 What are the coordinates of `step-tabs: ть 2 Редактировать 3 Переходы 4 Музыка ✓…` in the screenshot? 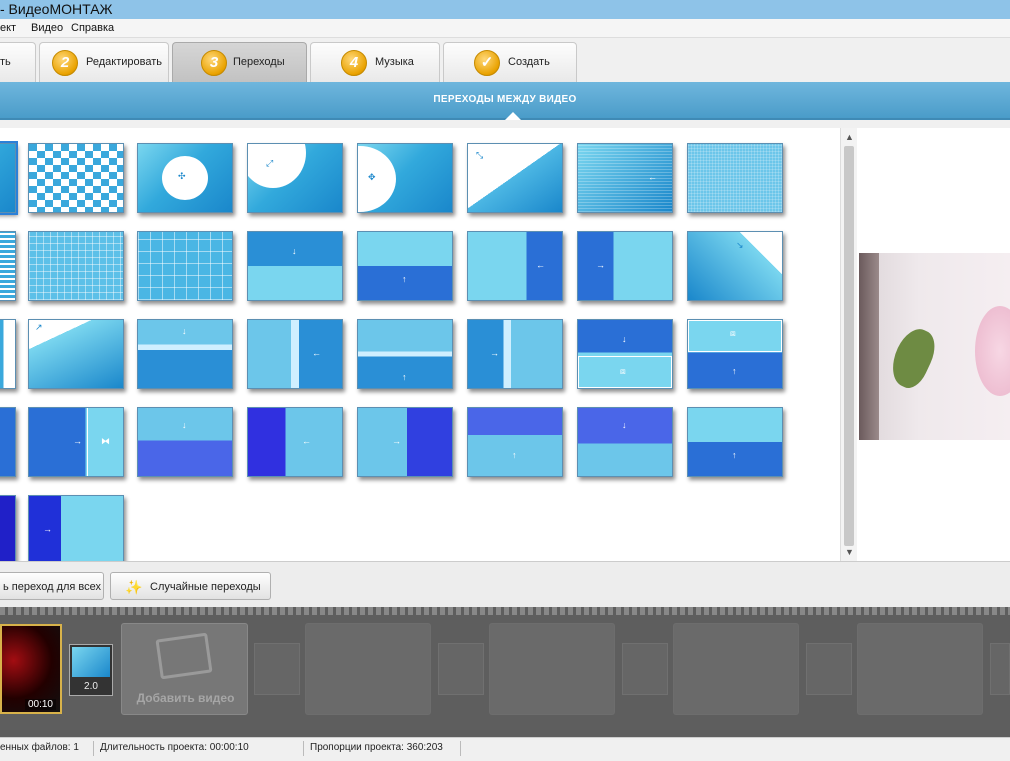 It's located at (505, 60).